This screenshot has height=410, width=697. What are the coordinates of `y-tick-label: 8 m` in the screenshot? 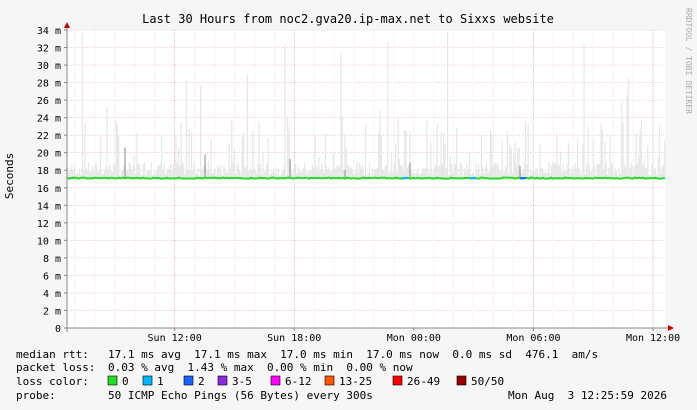 It's located at (52, 259).